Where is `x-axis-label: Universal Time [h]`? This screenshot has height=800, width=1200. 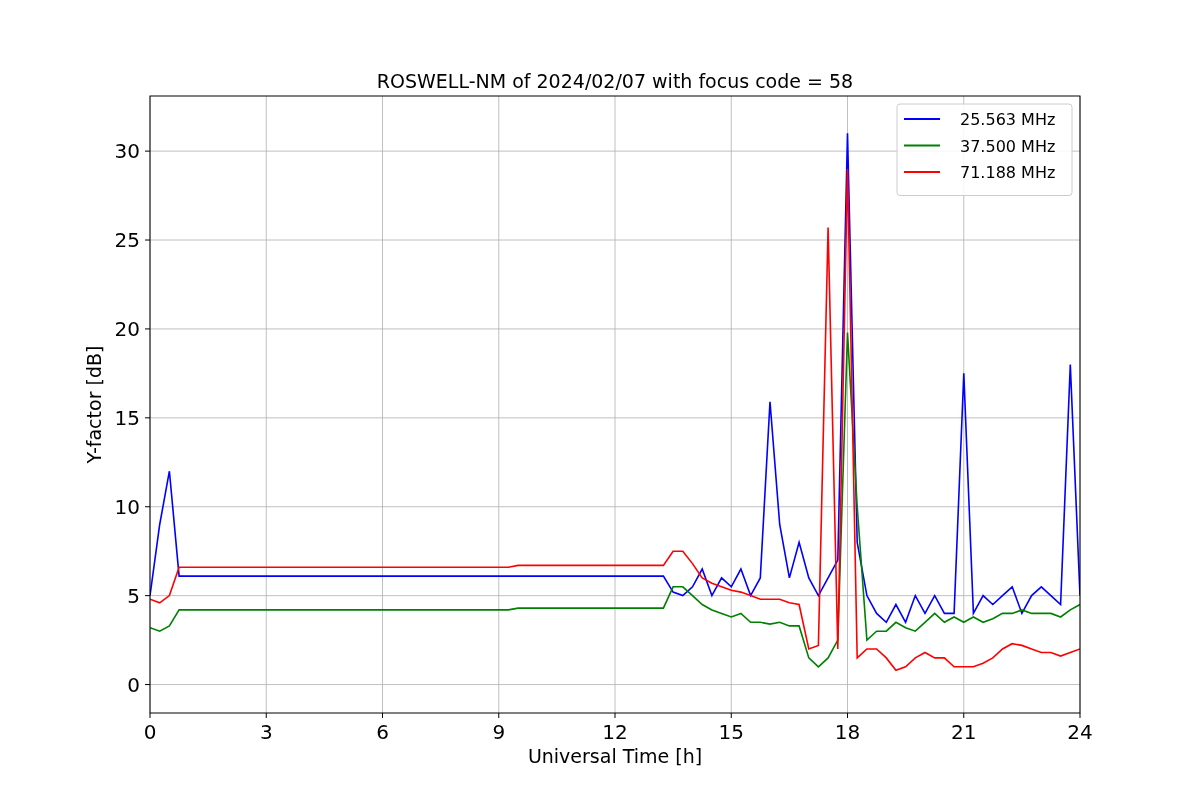 x-axis-label: Universal Time [h] is located at coordinates (615, 756).